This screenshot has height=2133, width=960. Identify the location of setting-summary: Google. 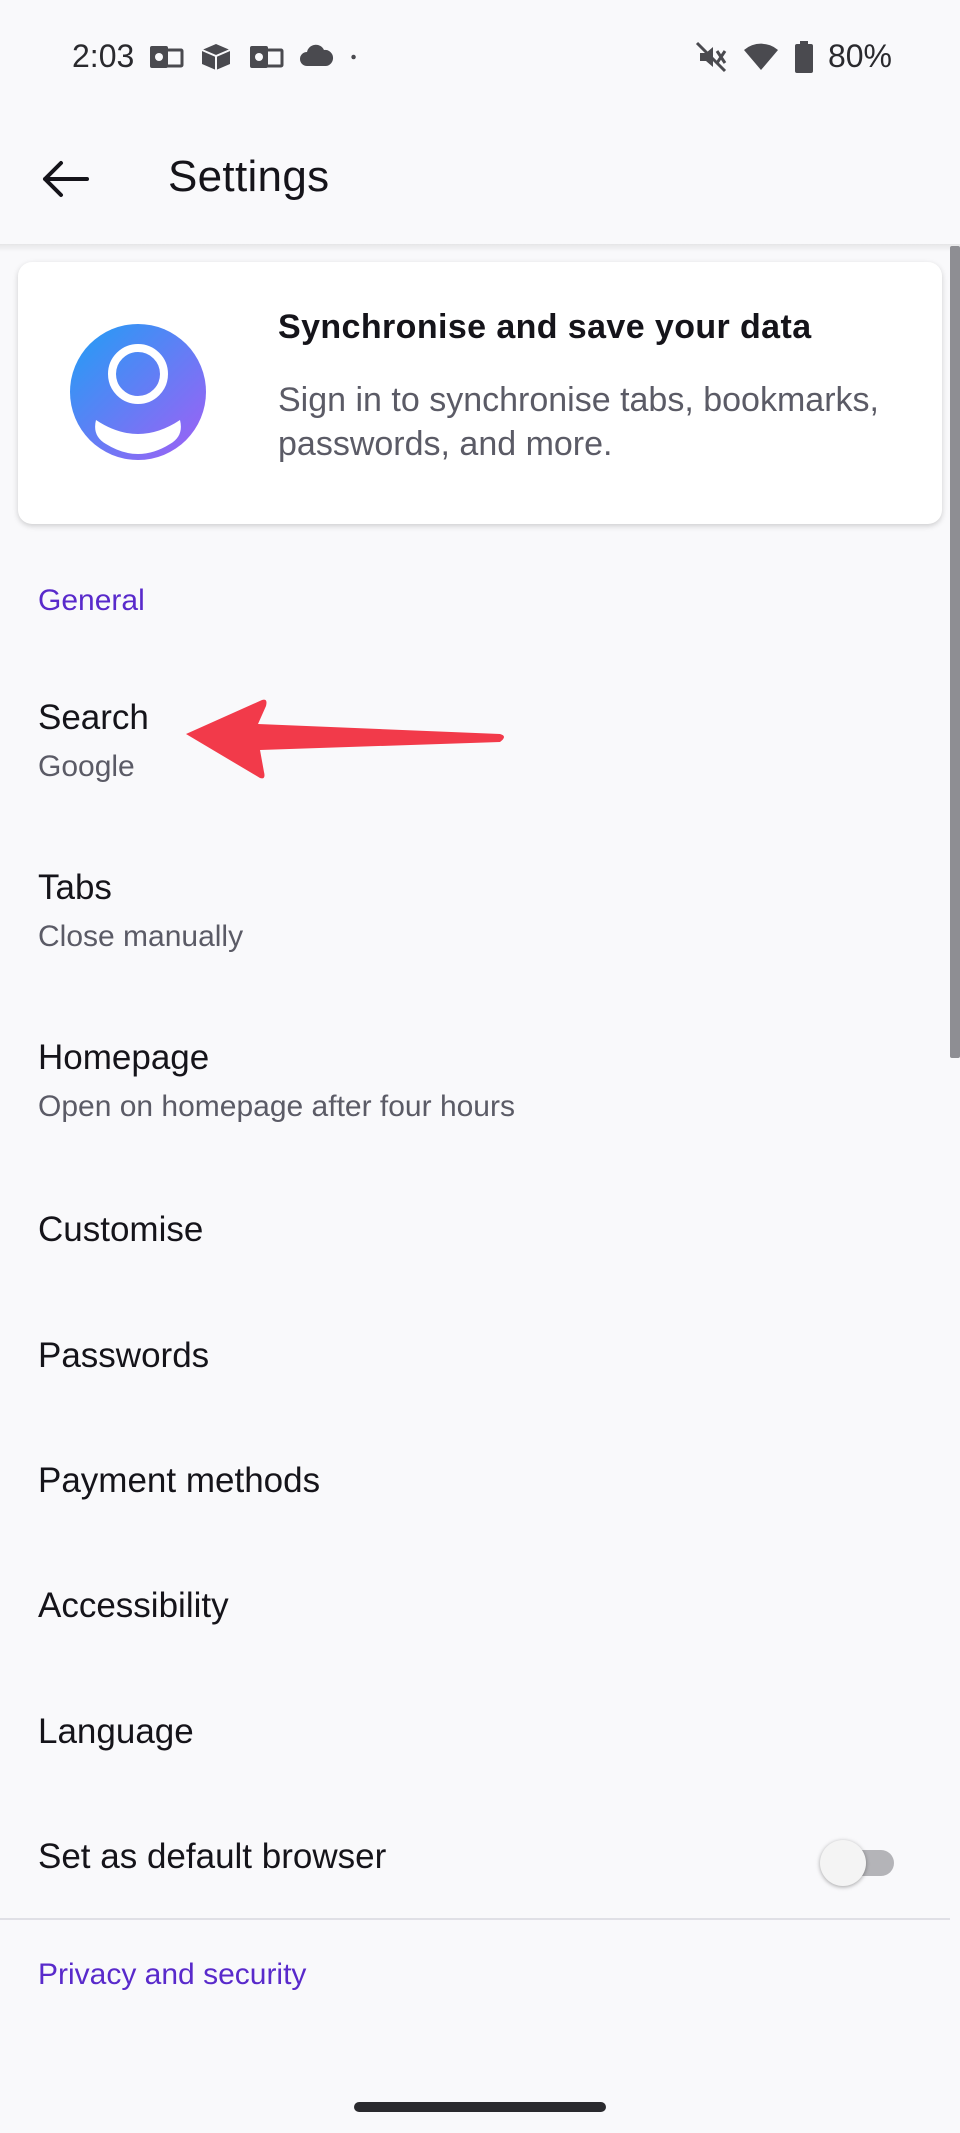
(86, 766).